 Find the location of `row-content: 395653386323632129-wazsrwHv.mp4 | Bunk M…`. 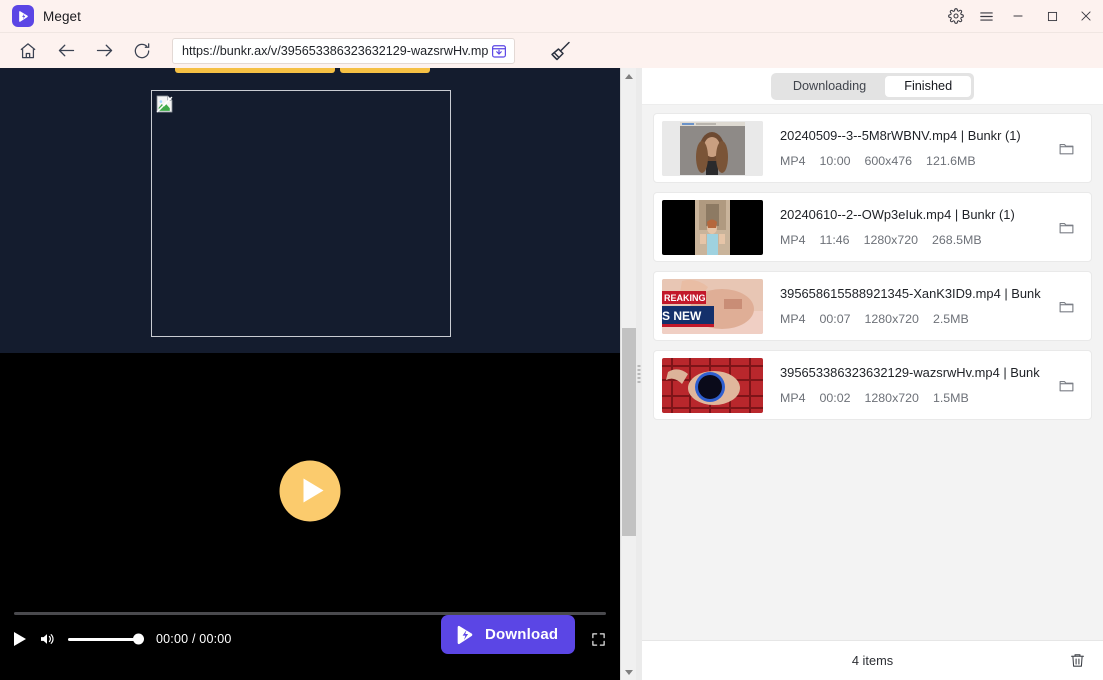

row-content: 395653386323632129-wazsrwHv.mp4 | Bunk M… is located at coordinates (908, 385).